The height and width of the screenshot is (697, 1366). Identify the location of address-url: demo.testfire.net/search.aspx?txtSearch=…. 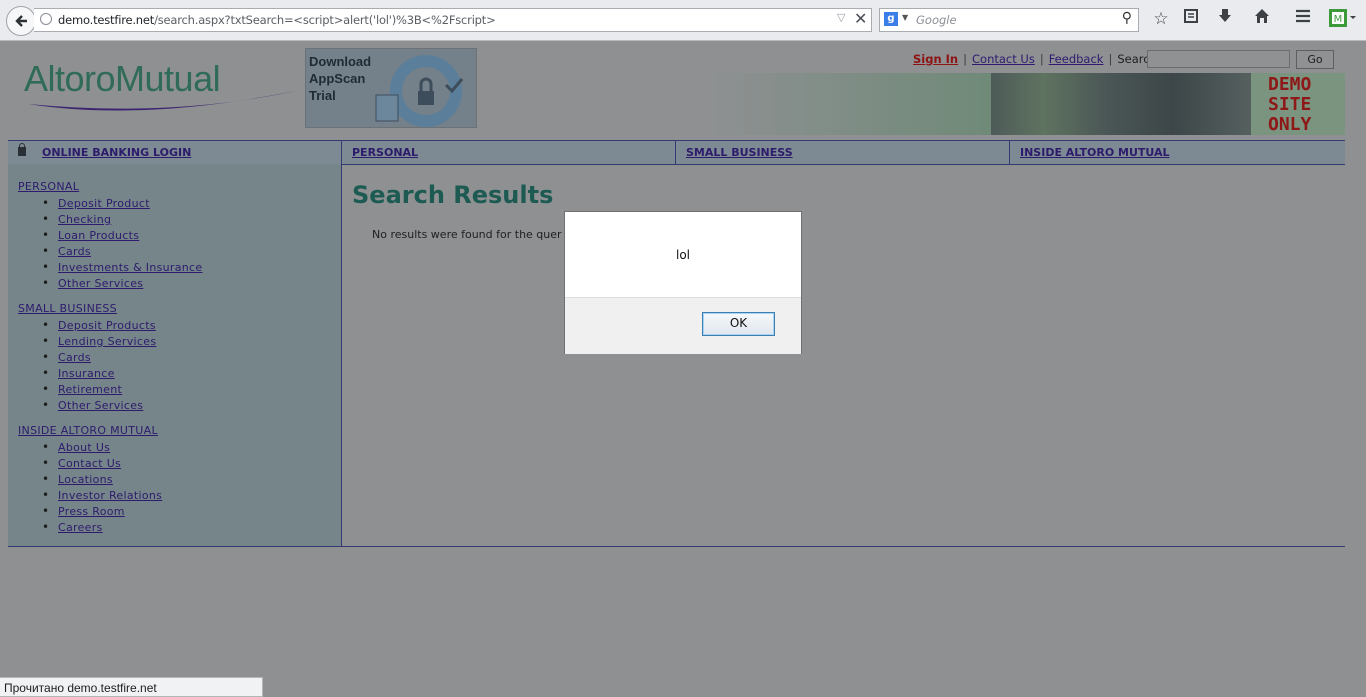
(277, 20).